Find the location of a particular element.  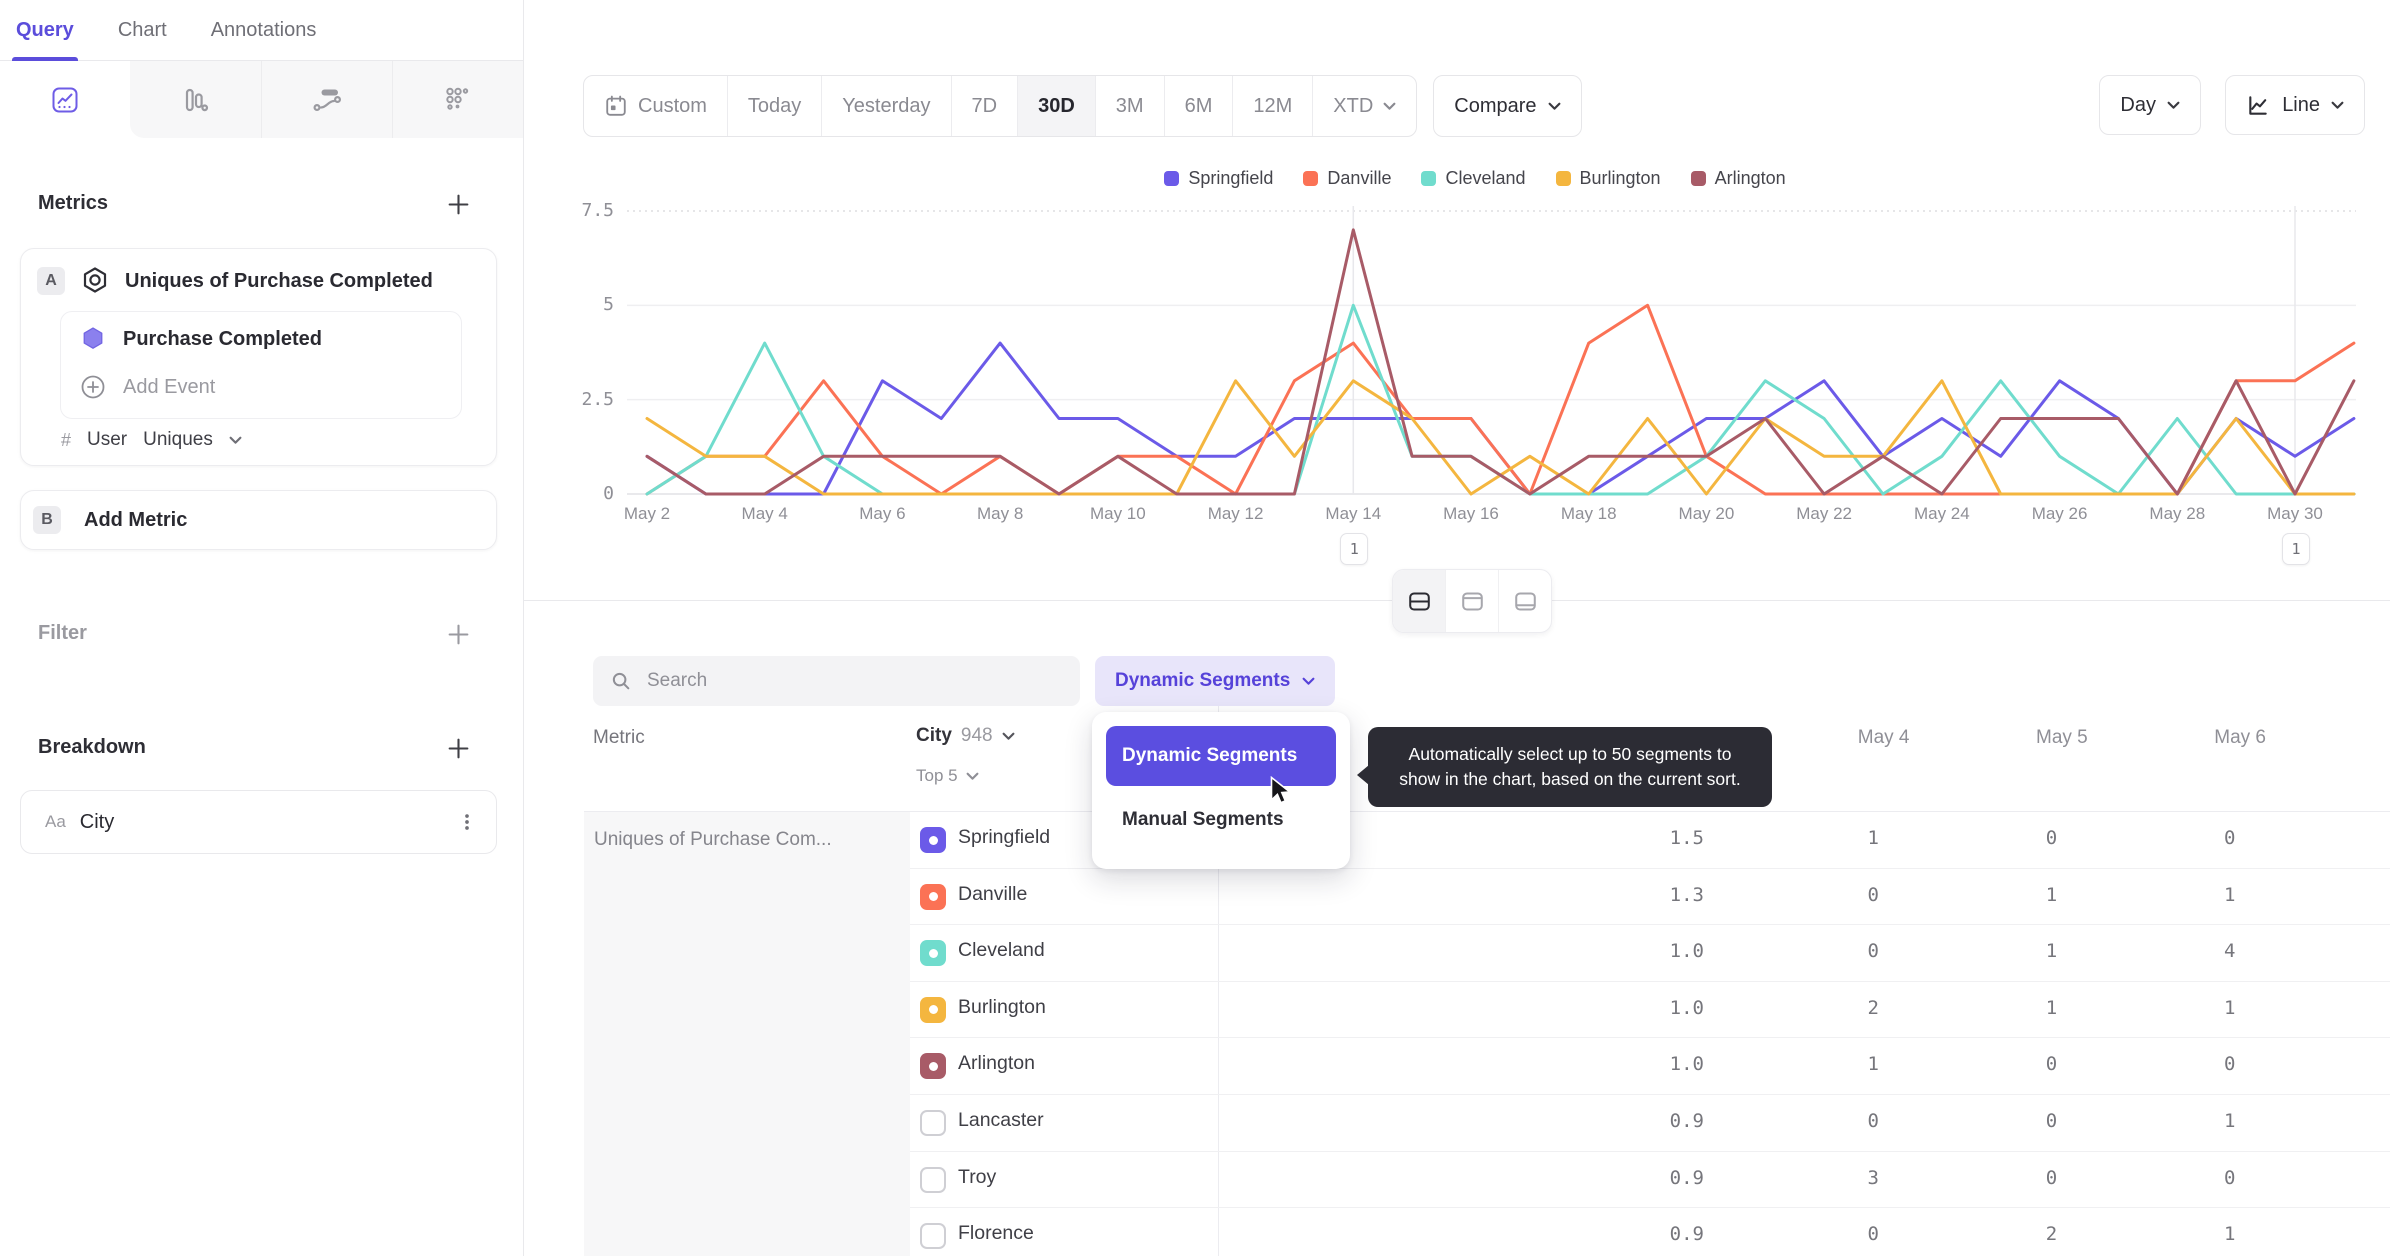

event-row: Purchase Completed is located at coordinates (200, 339).